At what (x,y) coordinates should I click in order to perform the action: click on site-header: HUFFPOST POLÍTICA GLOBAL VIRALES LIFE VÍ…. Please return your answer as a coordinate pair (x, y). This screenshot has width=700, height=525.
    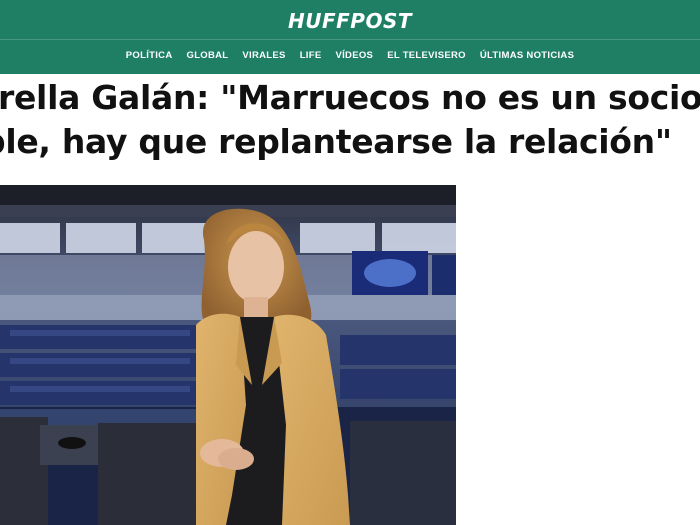
    Looking at the image, I should click on (350, 37).